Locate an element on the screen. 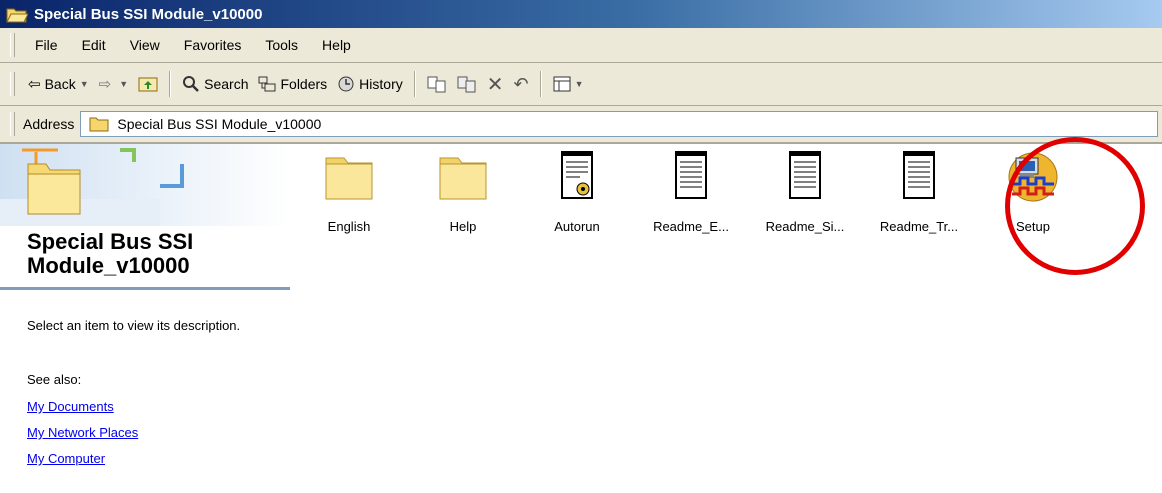 The height and width of the screenshot is (493, 1162). copy-to-button is located at coordinates (467, 84).